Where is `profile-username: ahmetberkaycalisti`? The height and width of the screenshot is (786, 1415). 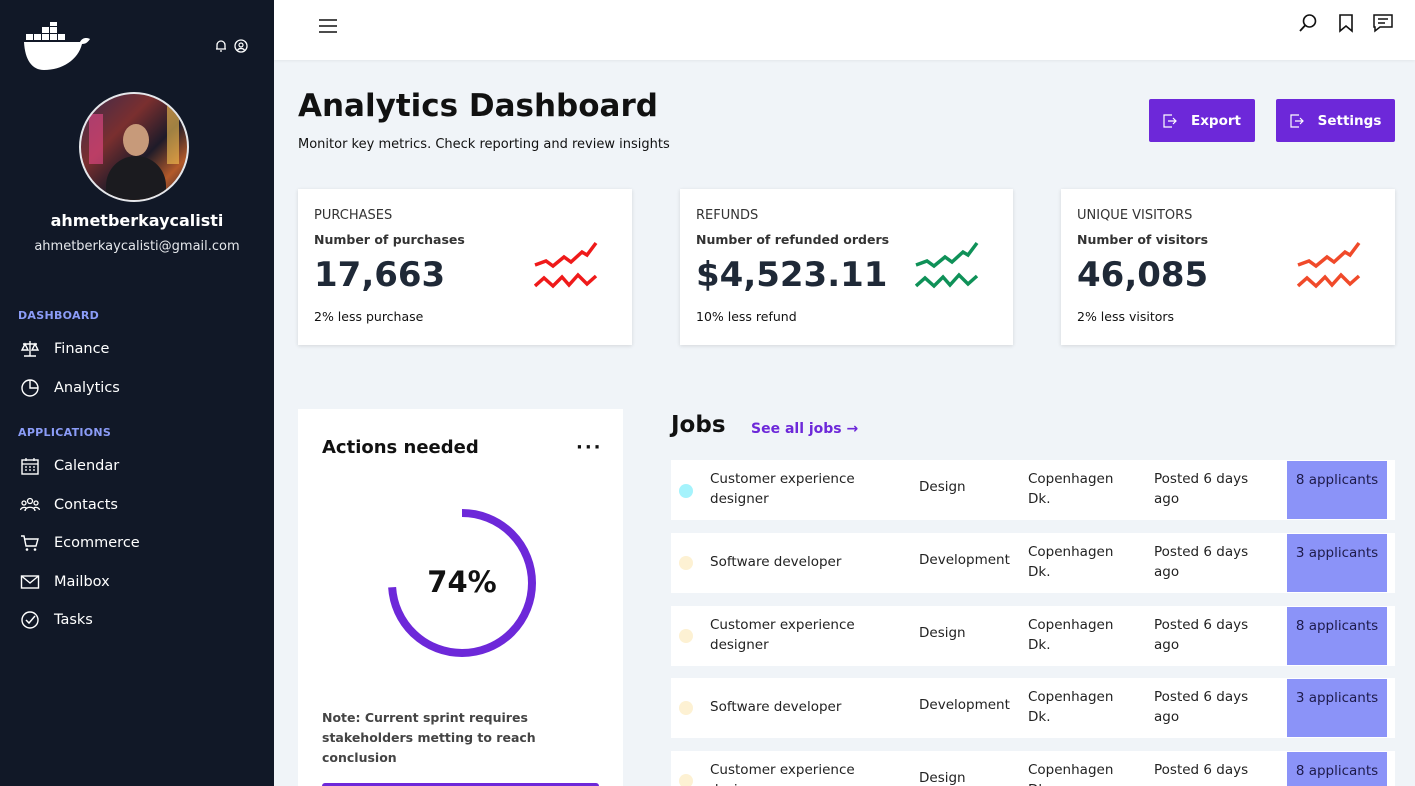 profile-username: ahmetberkaycalisti is located at coordinates (137, 220).